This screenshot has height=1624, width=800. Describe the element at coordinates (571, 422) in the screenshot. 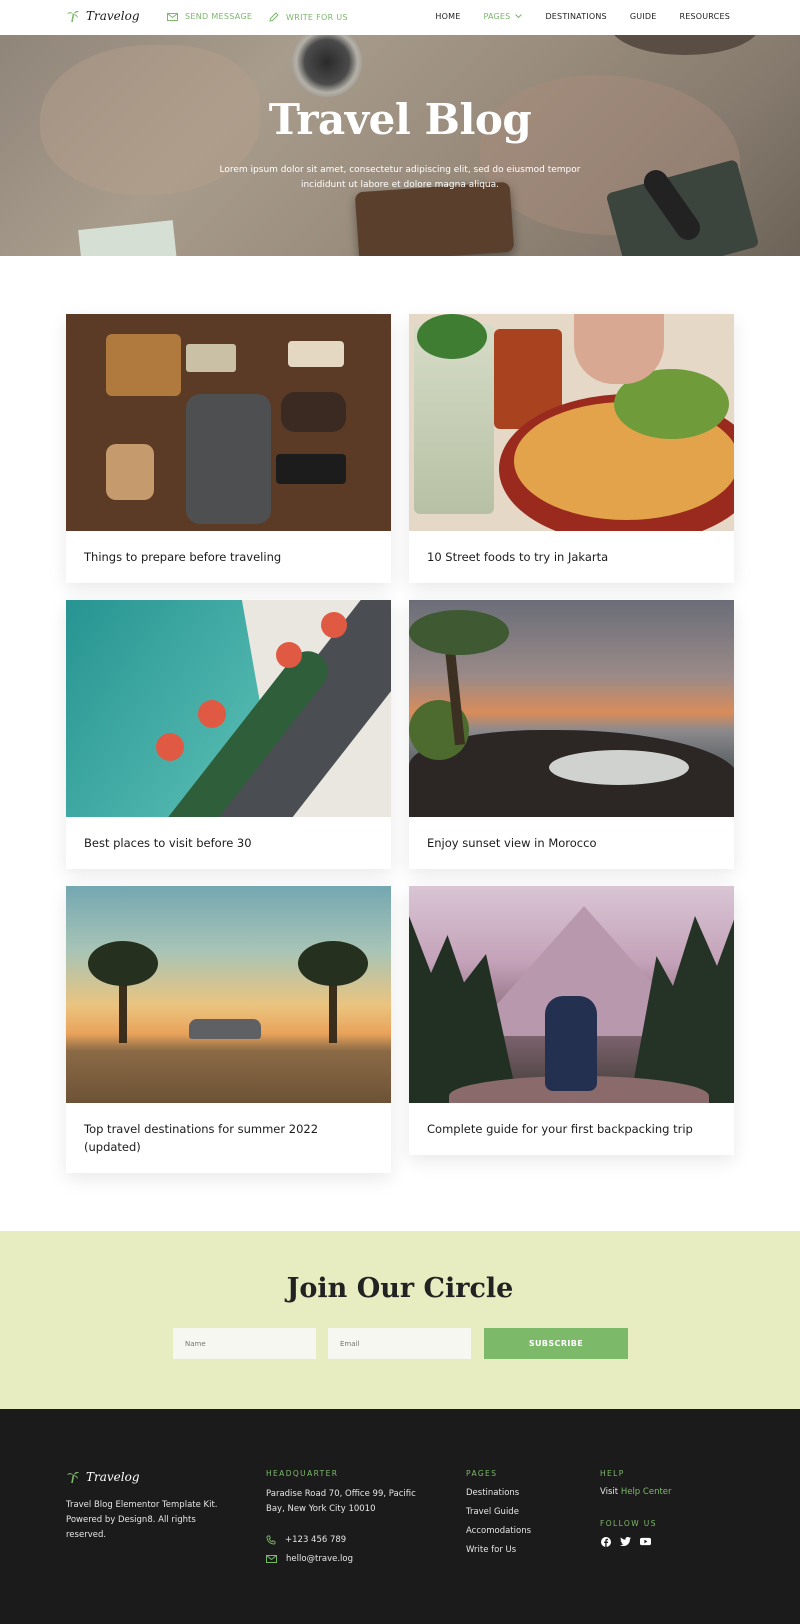

I see `post-image-street-food` at that location.